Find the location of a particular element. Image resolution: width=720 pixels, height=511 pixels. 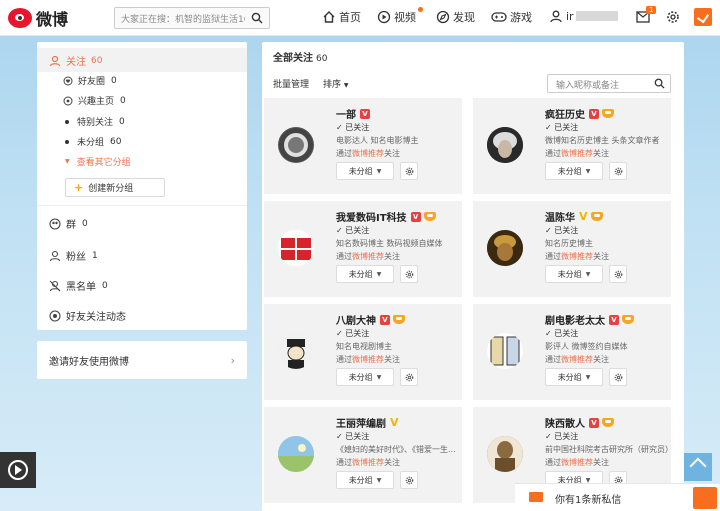

sort-dropdown: 排序 ▼ is located at coordinates (336, 83).